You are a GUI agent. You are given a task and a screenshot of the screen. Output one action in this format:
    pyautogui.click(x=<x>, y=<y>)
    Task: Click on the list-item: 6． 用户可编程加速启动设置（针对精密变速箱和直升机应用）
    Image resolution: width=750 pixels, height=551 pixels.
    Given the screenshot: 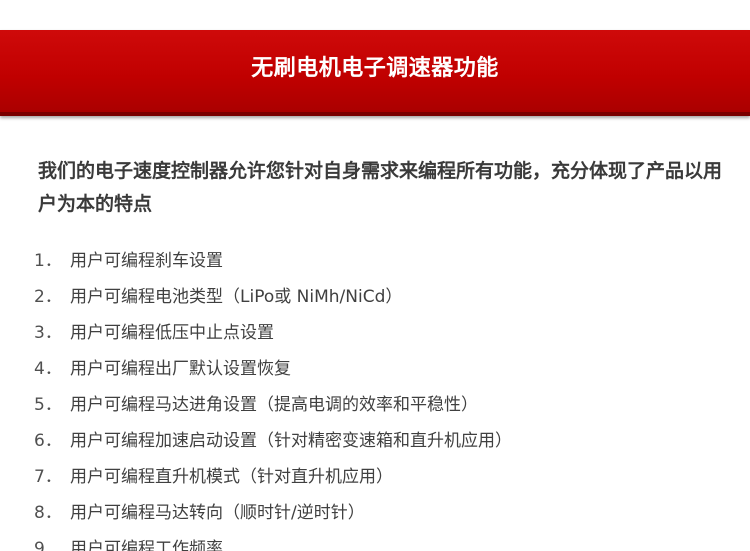 What is the action you would take?
    pyautogui.click(x=384, y=438)
    